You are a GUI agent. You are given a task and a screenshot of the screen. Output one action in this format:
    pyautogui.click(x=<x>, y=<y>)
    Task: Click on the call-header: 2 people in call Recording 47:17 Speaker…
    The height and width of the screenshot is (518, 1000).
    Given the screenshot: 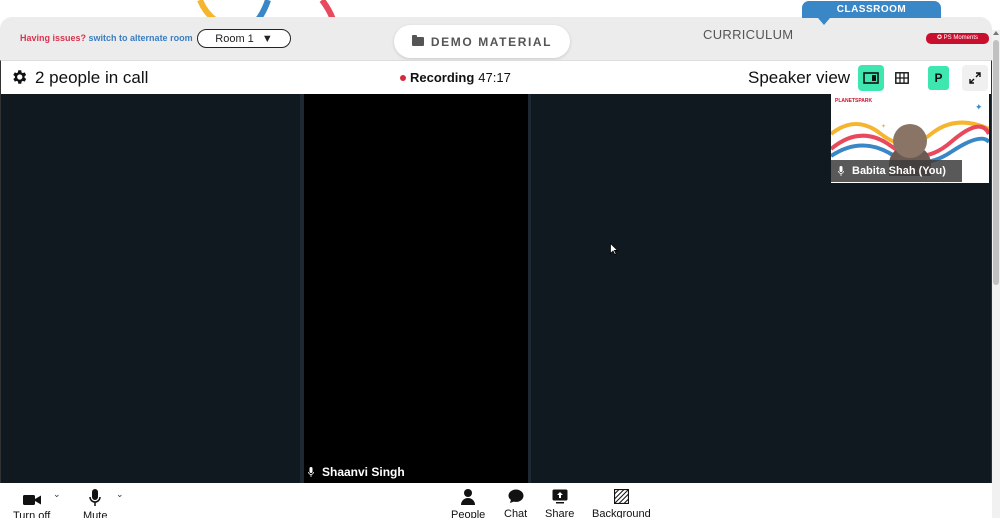 What is the action you would take?
    pyautogui.click(x=496, y=77)
    